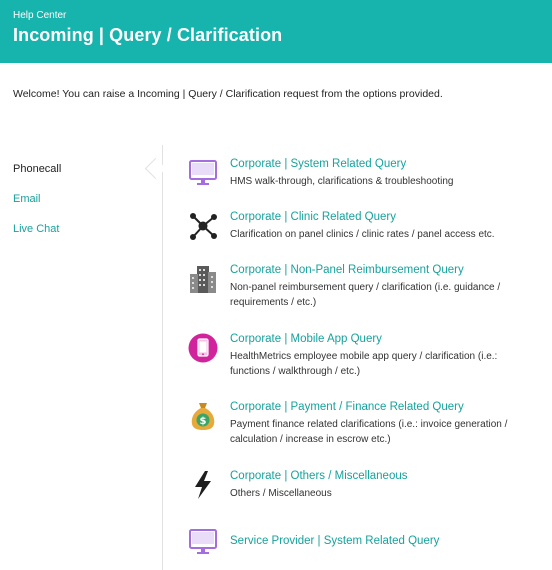  I want to click on mobile-icon, so click(203, 348).